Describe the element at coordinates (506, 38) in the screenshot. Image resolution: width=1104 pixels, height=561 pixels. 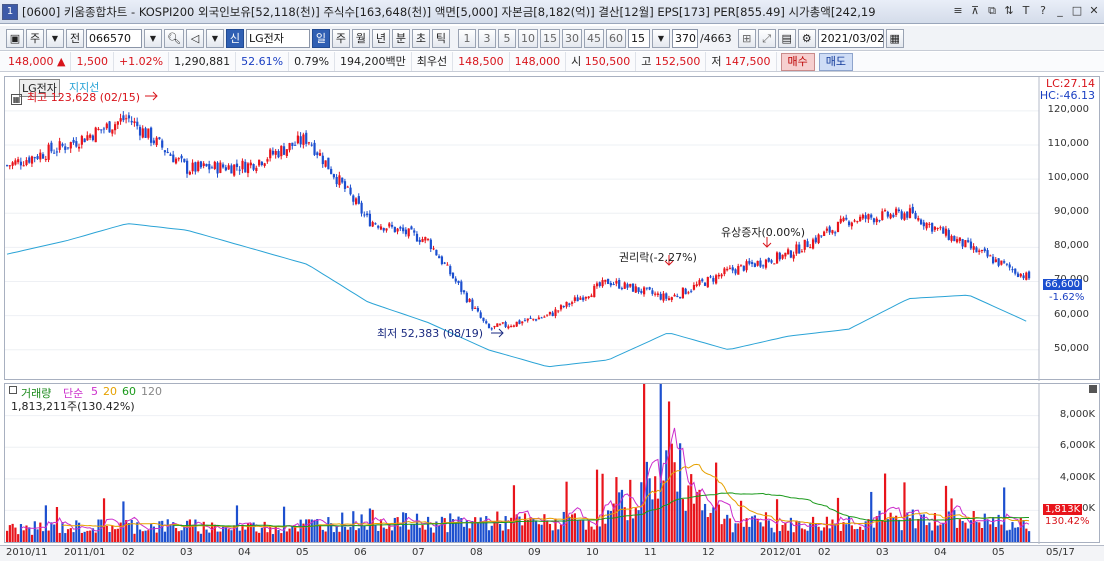
I see `interval-button: 5` at that location.